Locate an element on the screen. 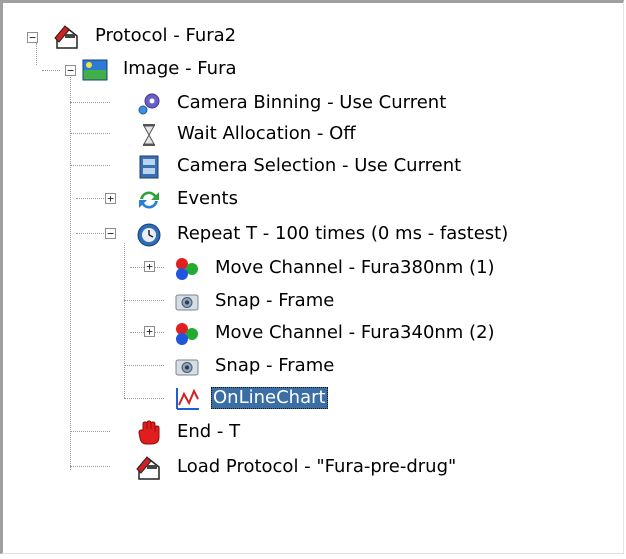  tree-node-protocol: Protocol - Fura2 is located at coordinates (168, 36).